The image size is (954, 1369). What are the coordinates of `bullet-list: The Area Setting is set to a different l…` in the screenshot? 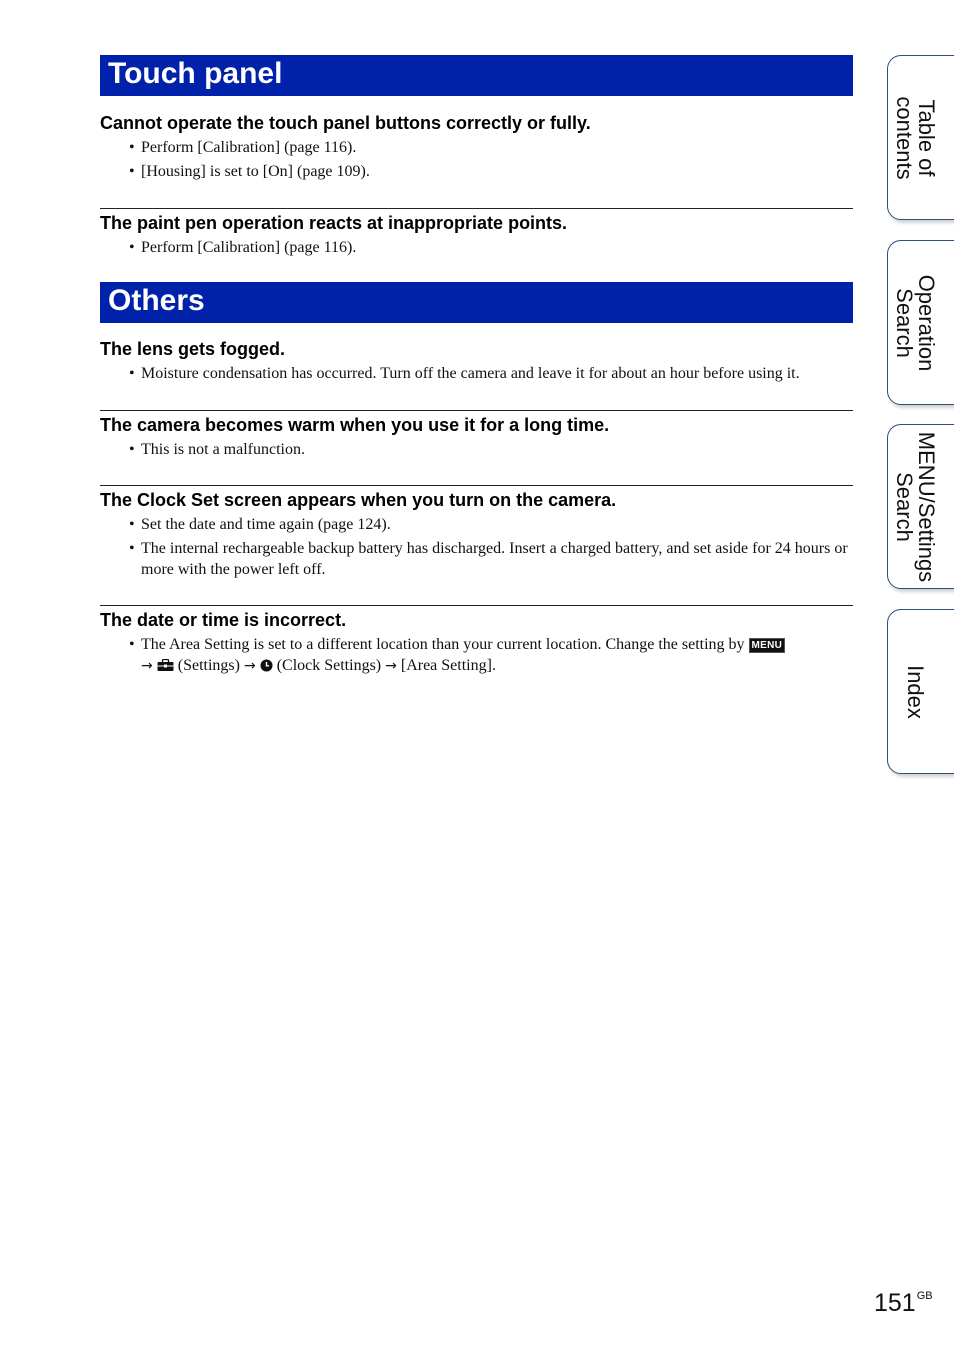 It's located at (476, 655).